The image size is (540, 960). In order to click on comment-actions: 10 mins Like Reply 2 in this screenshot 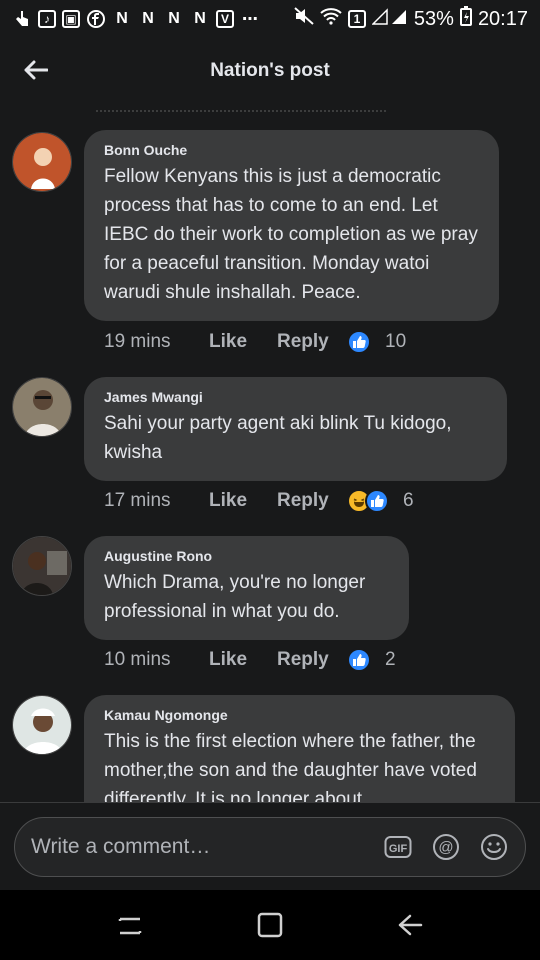, I will do `click(250, 660)`.